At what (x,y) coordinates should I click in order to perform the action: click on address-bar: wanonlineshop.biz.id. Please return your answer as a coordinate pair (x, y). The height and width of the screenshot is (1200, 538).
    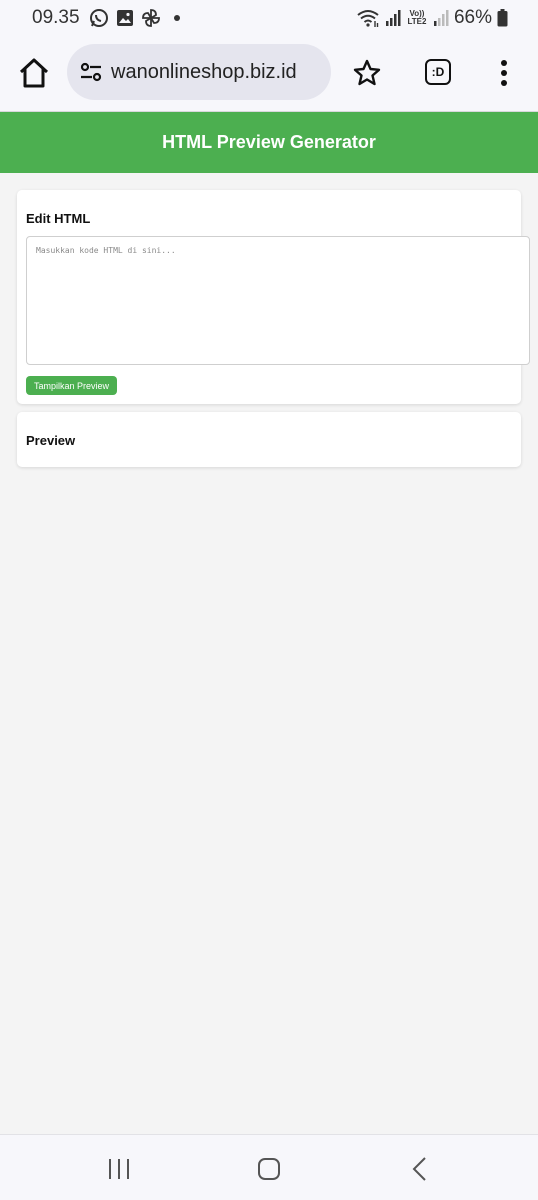
    Looking at the image, I should click on (199, 72).